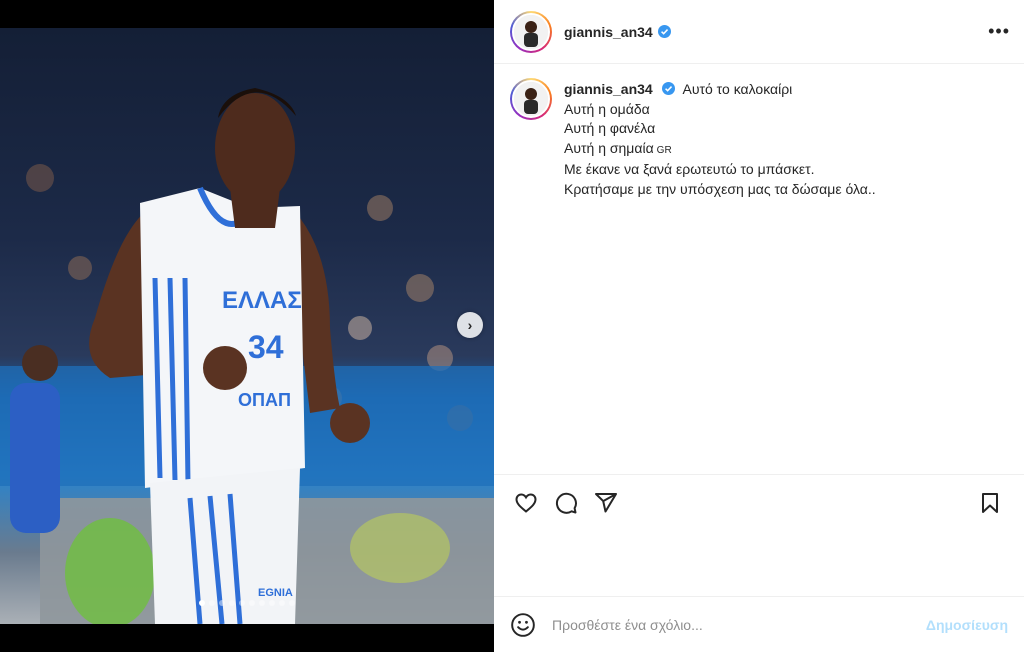 This screenshot has width=1024, height=652. Describe the element at coordinates (262, 300) in the screenshot. I see `jersey-text: ΕΛΛΑΣ` at that location.